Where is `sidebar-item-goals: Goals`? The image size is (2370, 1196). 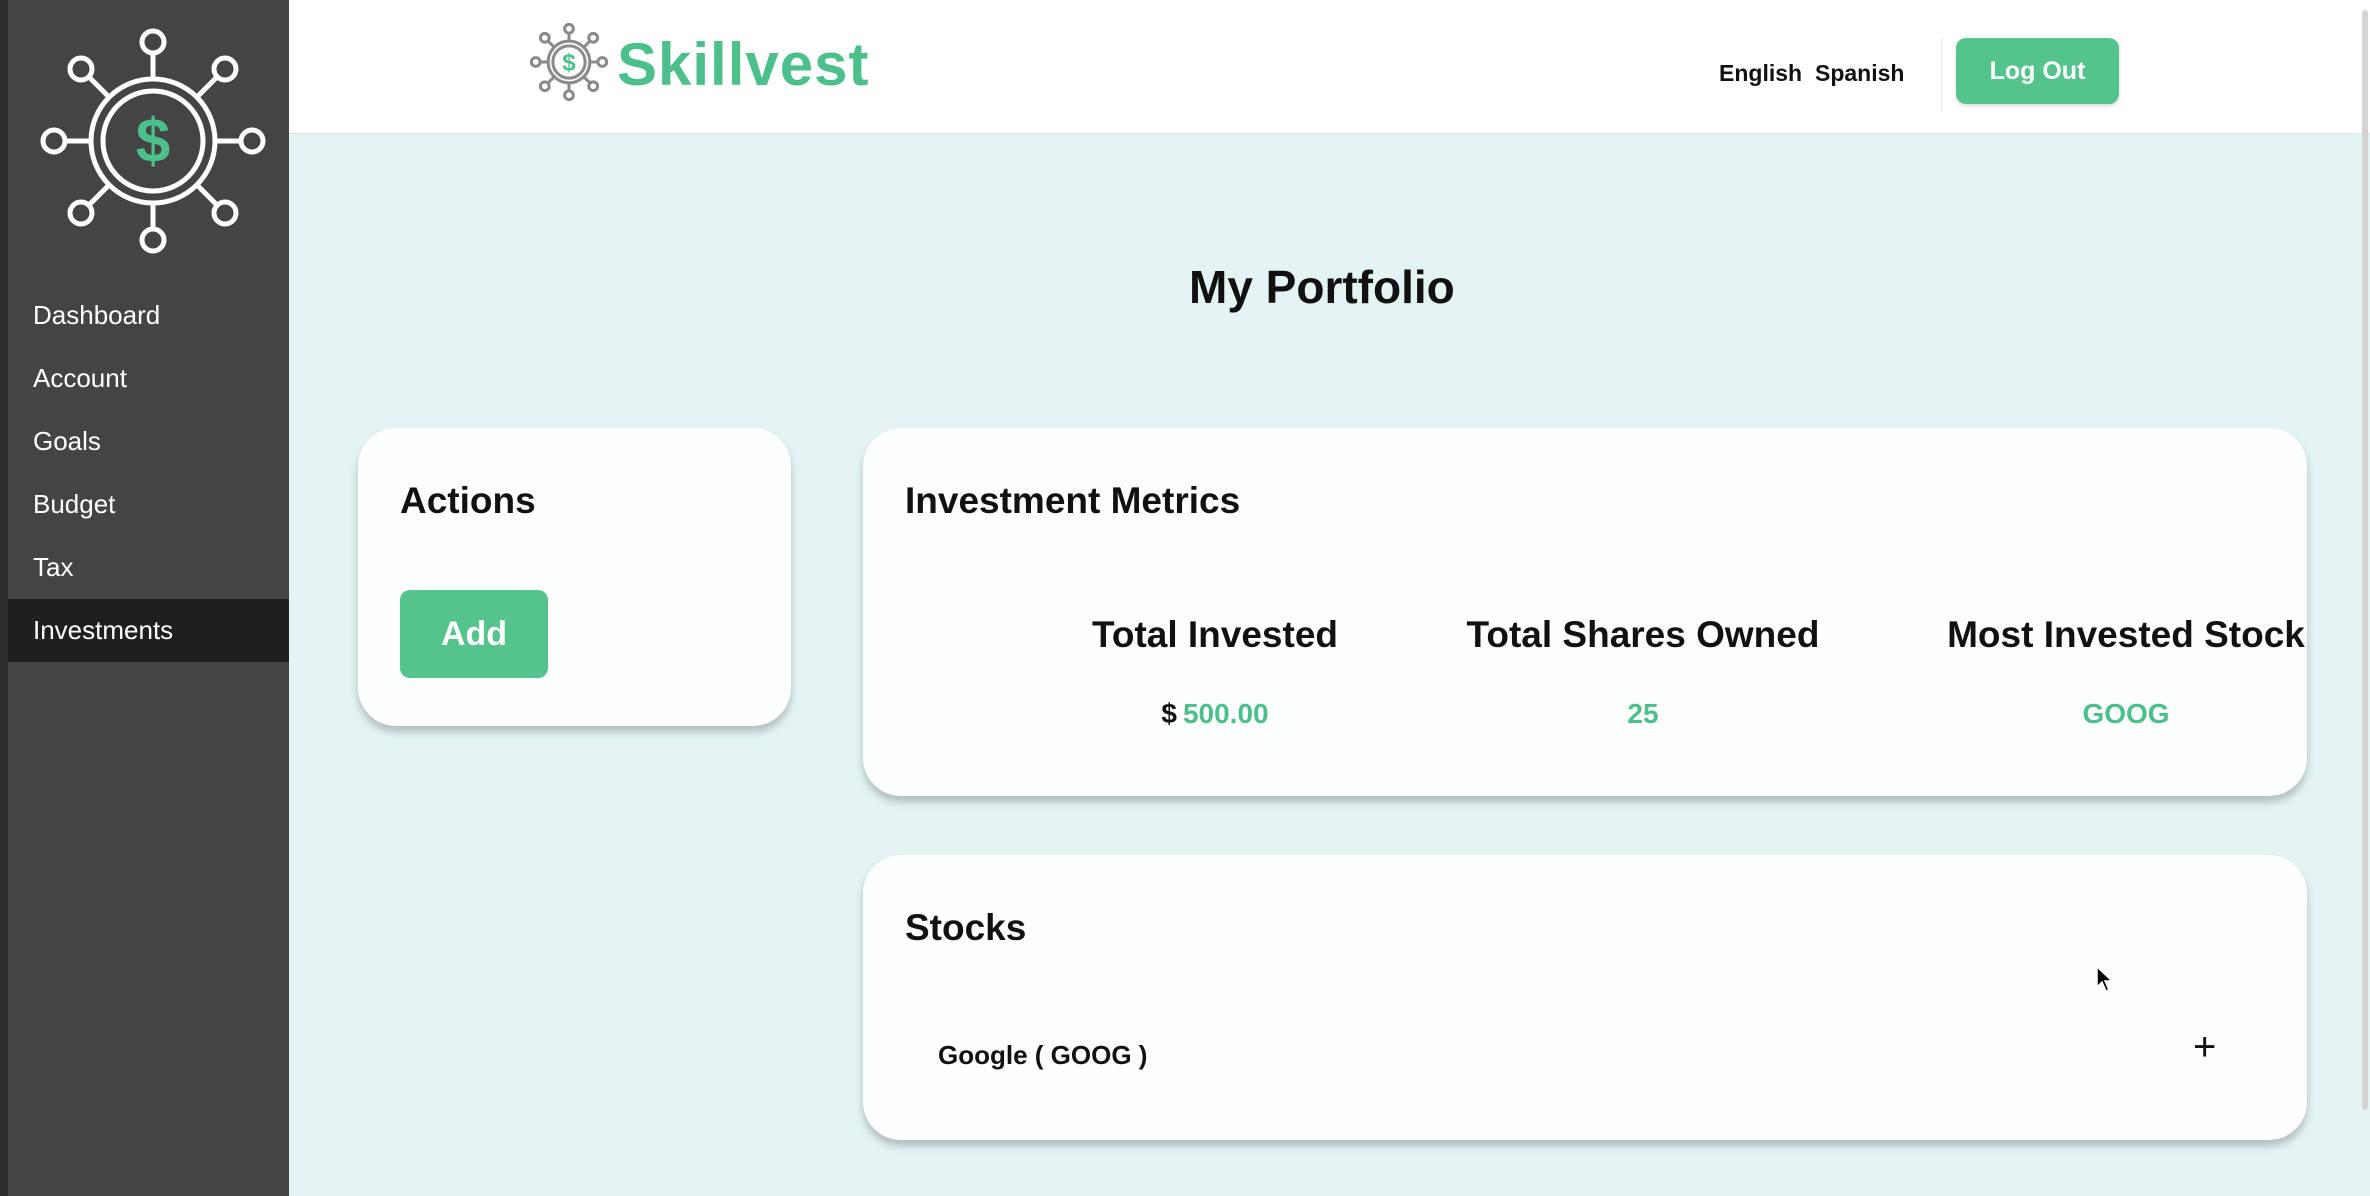
sidebar-item-goals: Goals is located at coordinates (148, 441).